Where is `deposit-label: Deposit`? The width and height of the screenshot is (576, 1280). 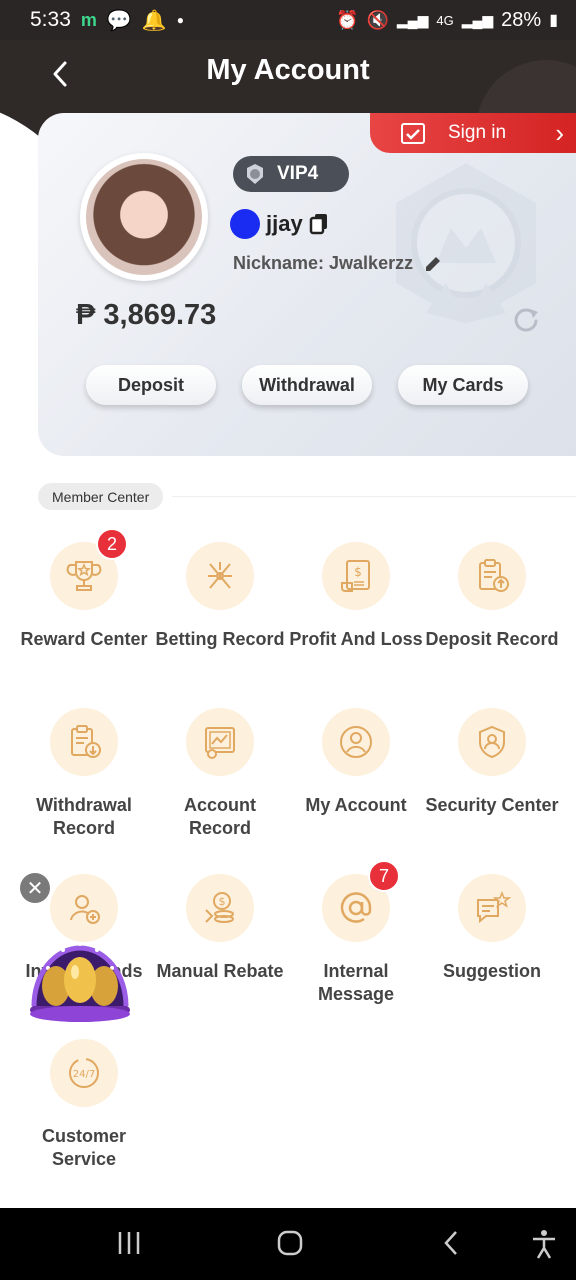 deposit-label: Deposit is located at coordinates (150, 384).